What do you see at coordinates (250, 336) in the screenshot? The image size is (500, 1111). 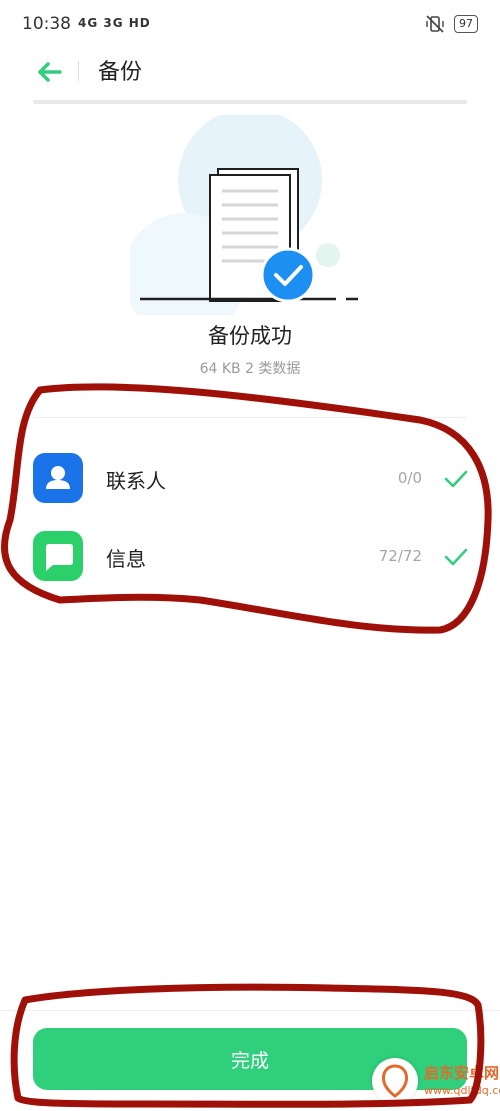 I see `backup-success-title: 备份成功` at bounding box center [250, 336].